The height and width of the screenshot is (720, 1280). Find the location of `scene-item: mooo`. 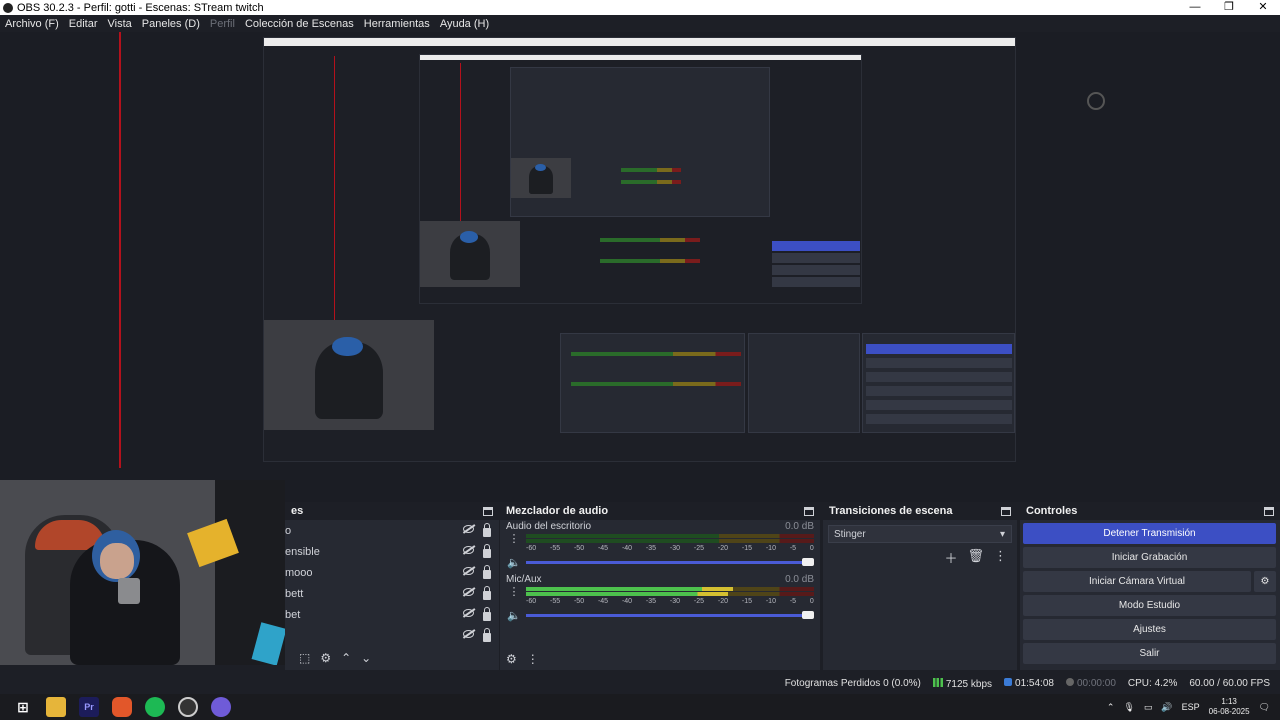

scene-item: mooo is located at coordinates (392, 572).